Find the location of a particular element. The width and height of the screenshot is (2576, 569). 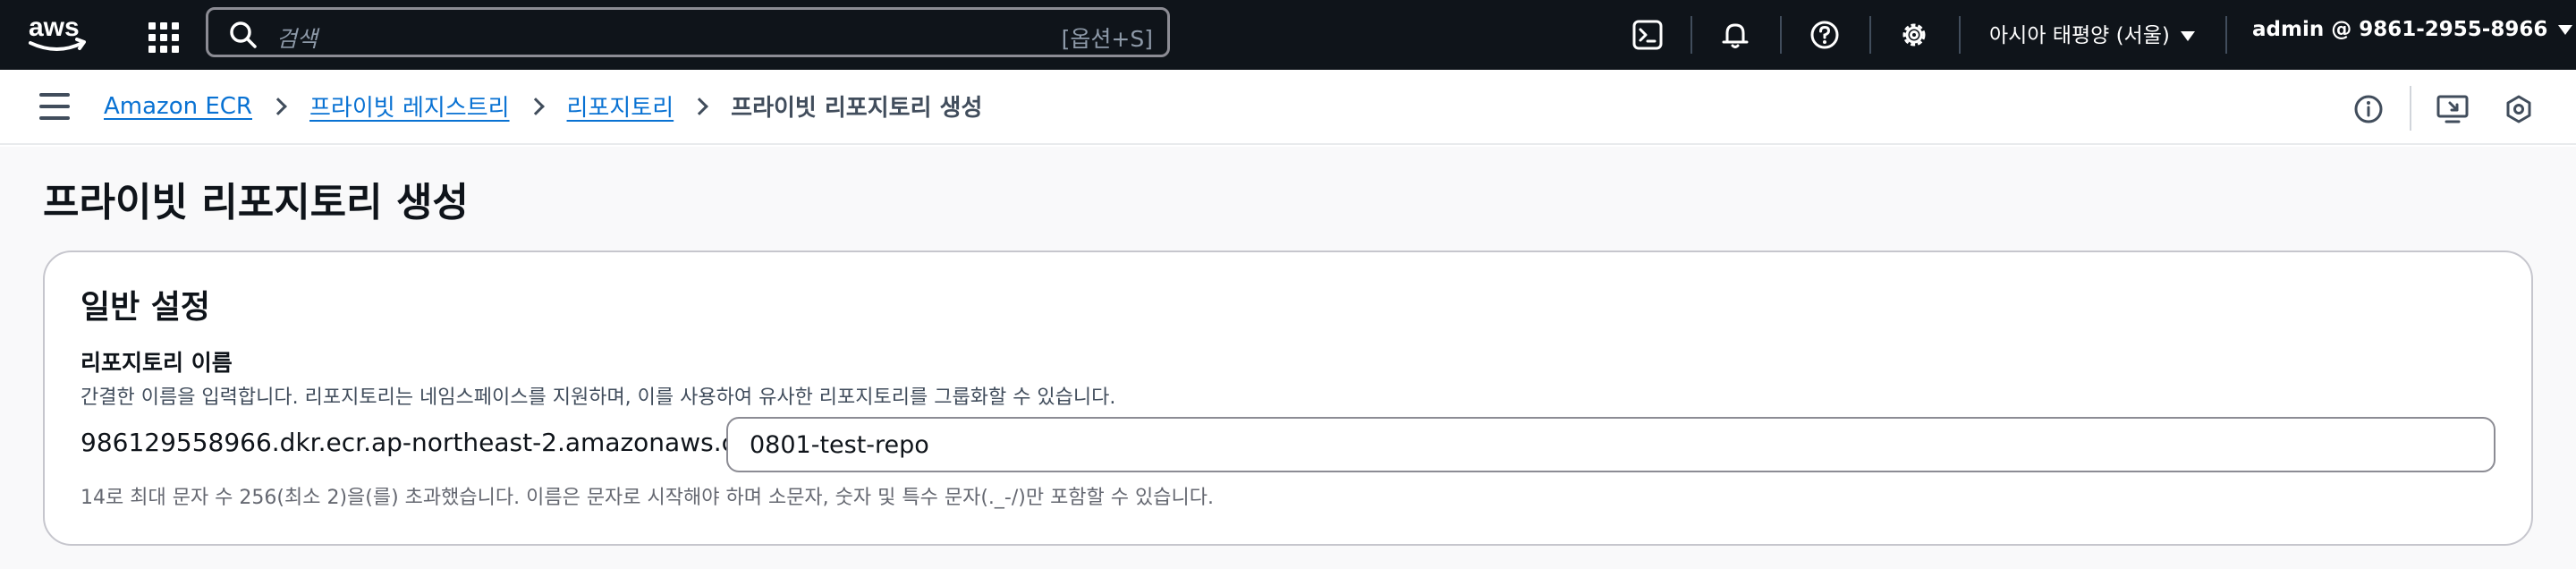

breadcrumb-current: 프라이빗 리포지토리 생성 is located at coordinates (857, 108).